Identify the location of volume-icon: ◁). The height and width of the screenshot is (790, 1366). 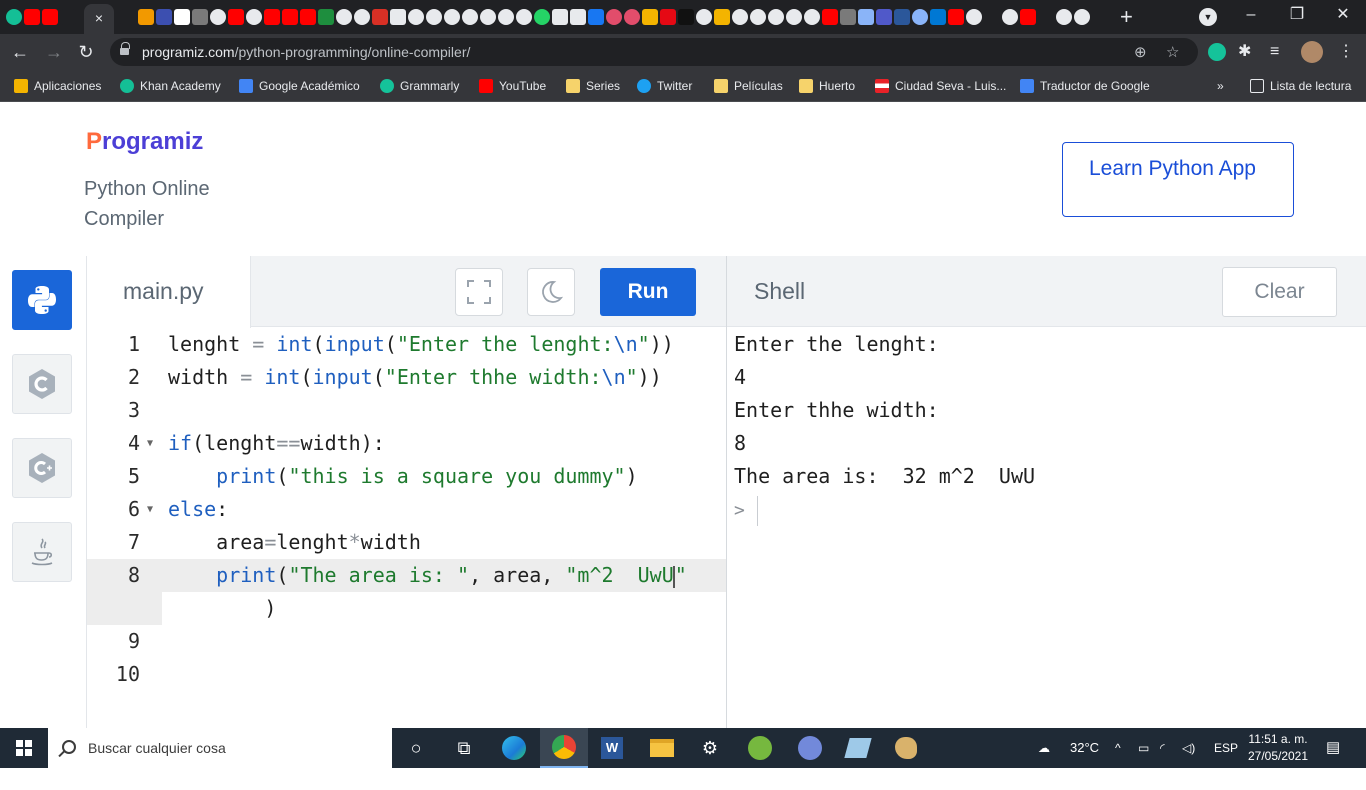
(1188, 748).